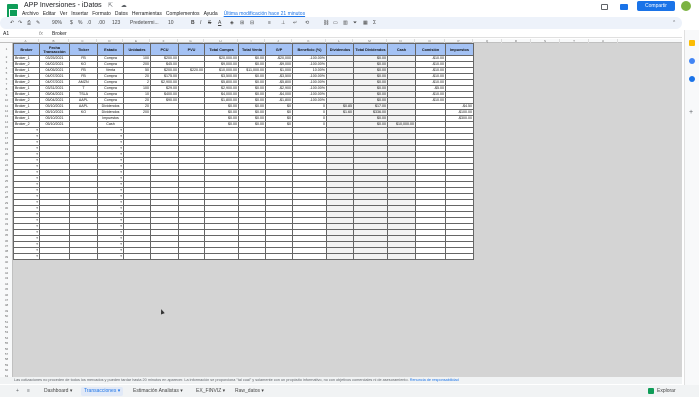 The width and height of the screenshot is (699, 397). I want to click on row-number: 1, so click(6, 49).